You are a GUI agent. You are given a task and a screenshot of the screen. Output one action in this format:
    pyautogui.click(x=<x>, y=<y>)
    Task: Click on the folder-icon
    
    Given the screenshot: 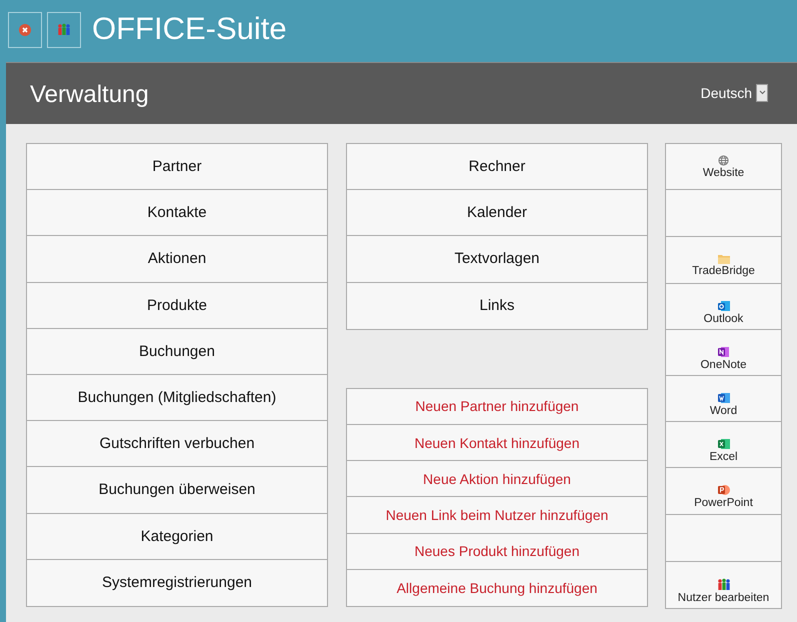 What is the action you would take?
    pyautogui.click(x=724, y=259)
    